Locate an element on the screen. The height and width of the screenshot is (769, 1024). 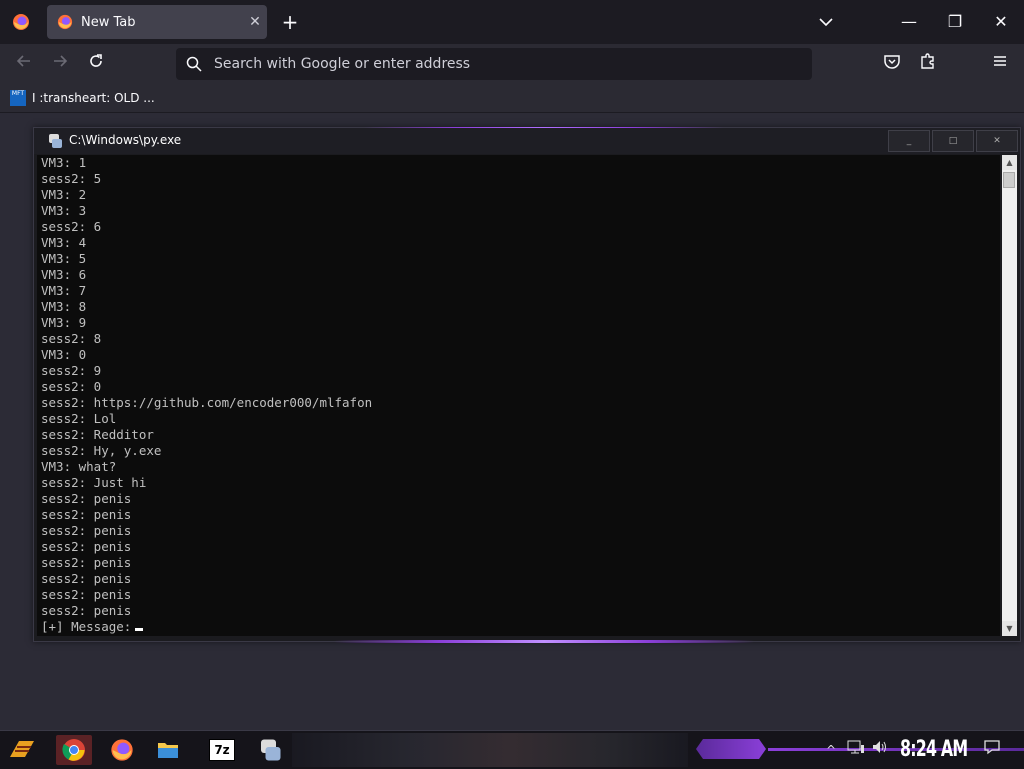
pocket-button is located at coordinates (892, 64).